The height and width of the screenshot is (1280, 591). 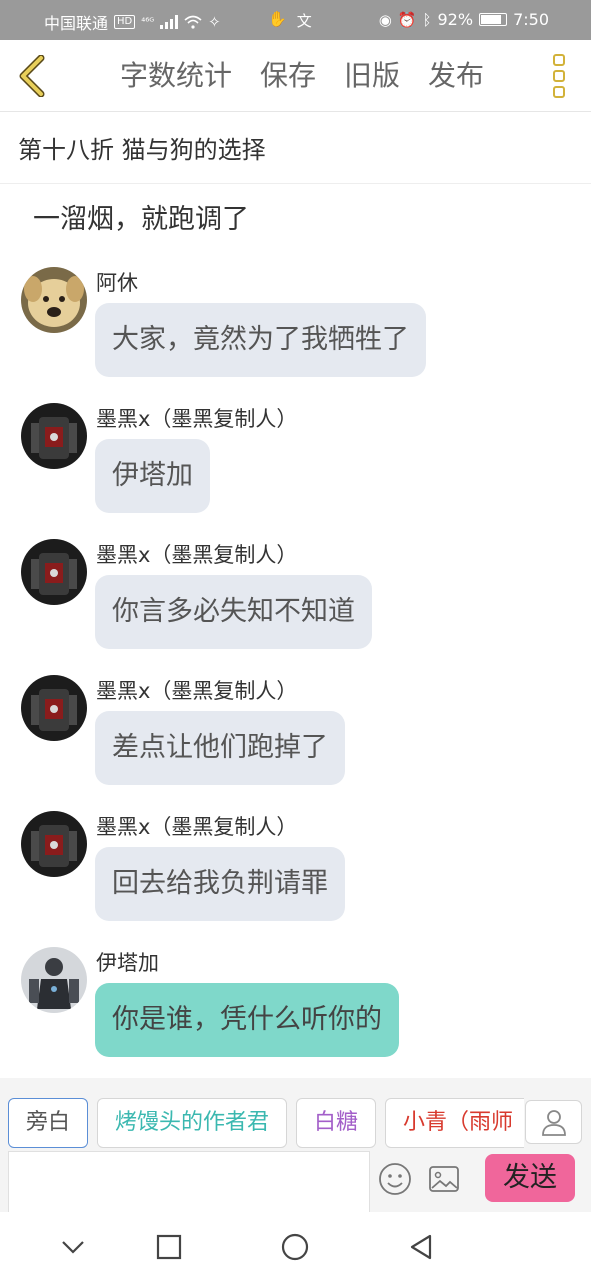 I want to click on circle-icon, so click(x=295, y=1247).